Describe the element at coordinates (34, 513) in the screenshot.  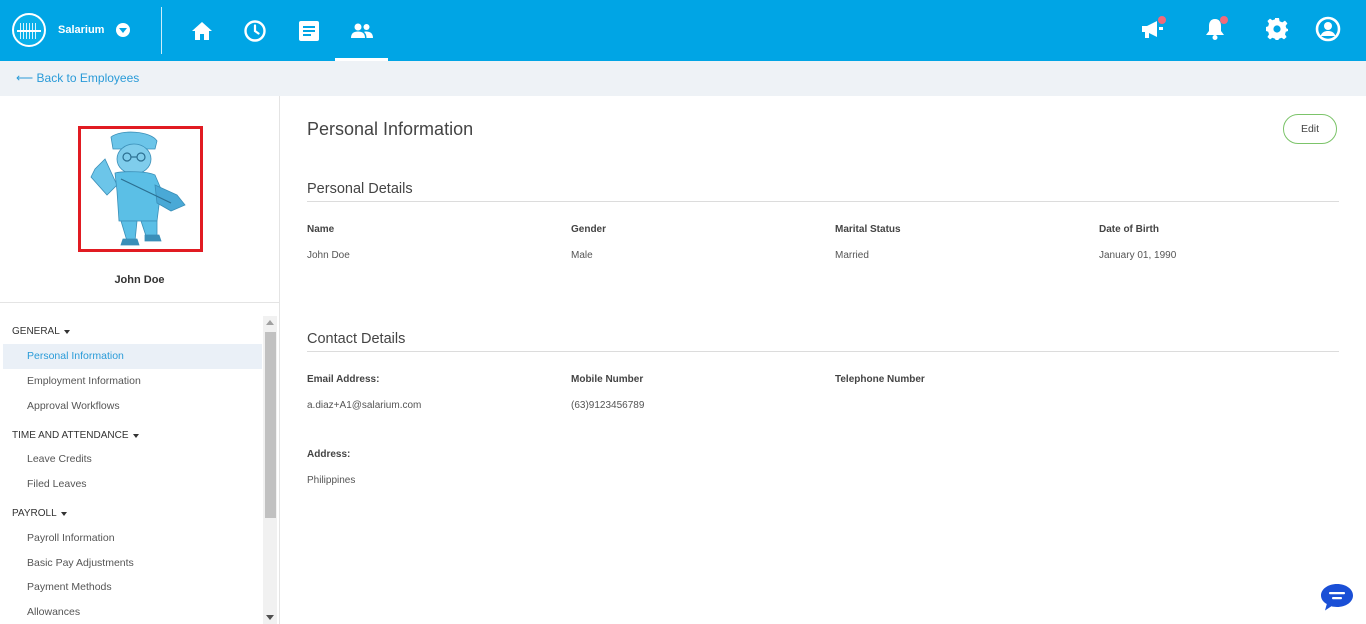
I see `menu-group-label: PAYROLL` at that location.